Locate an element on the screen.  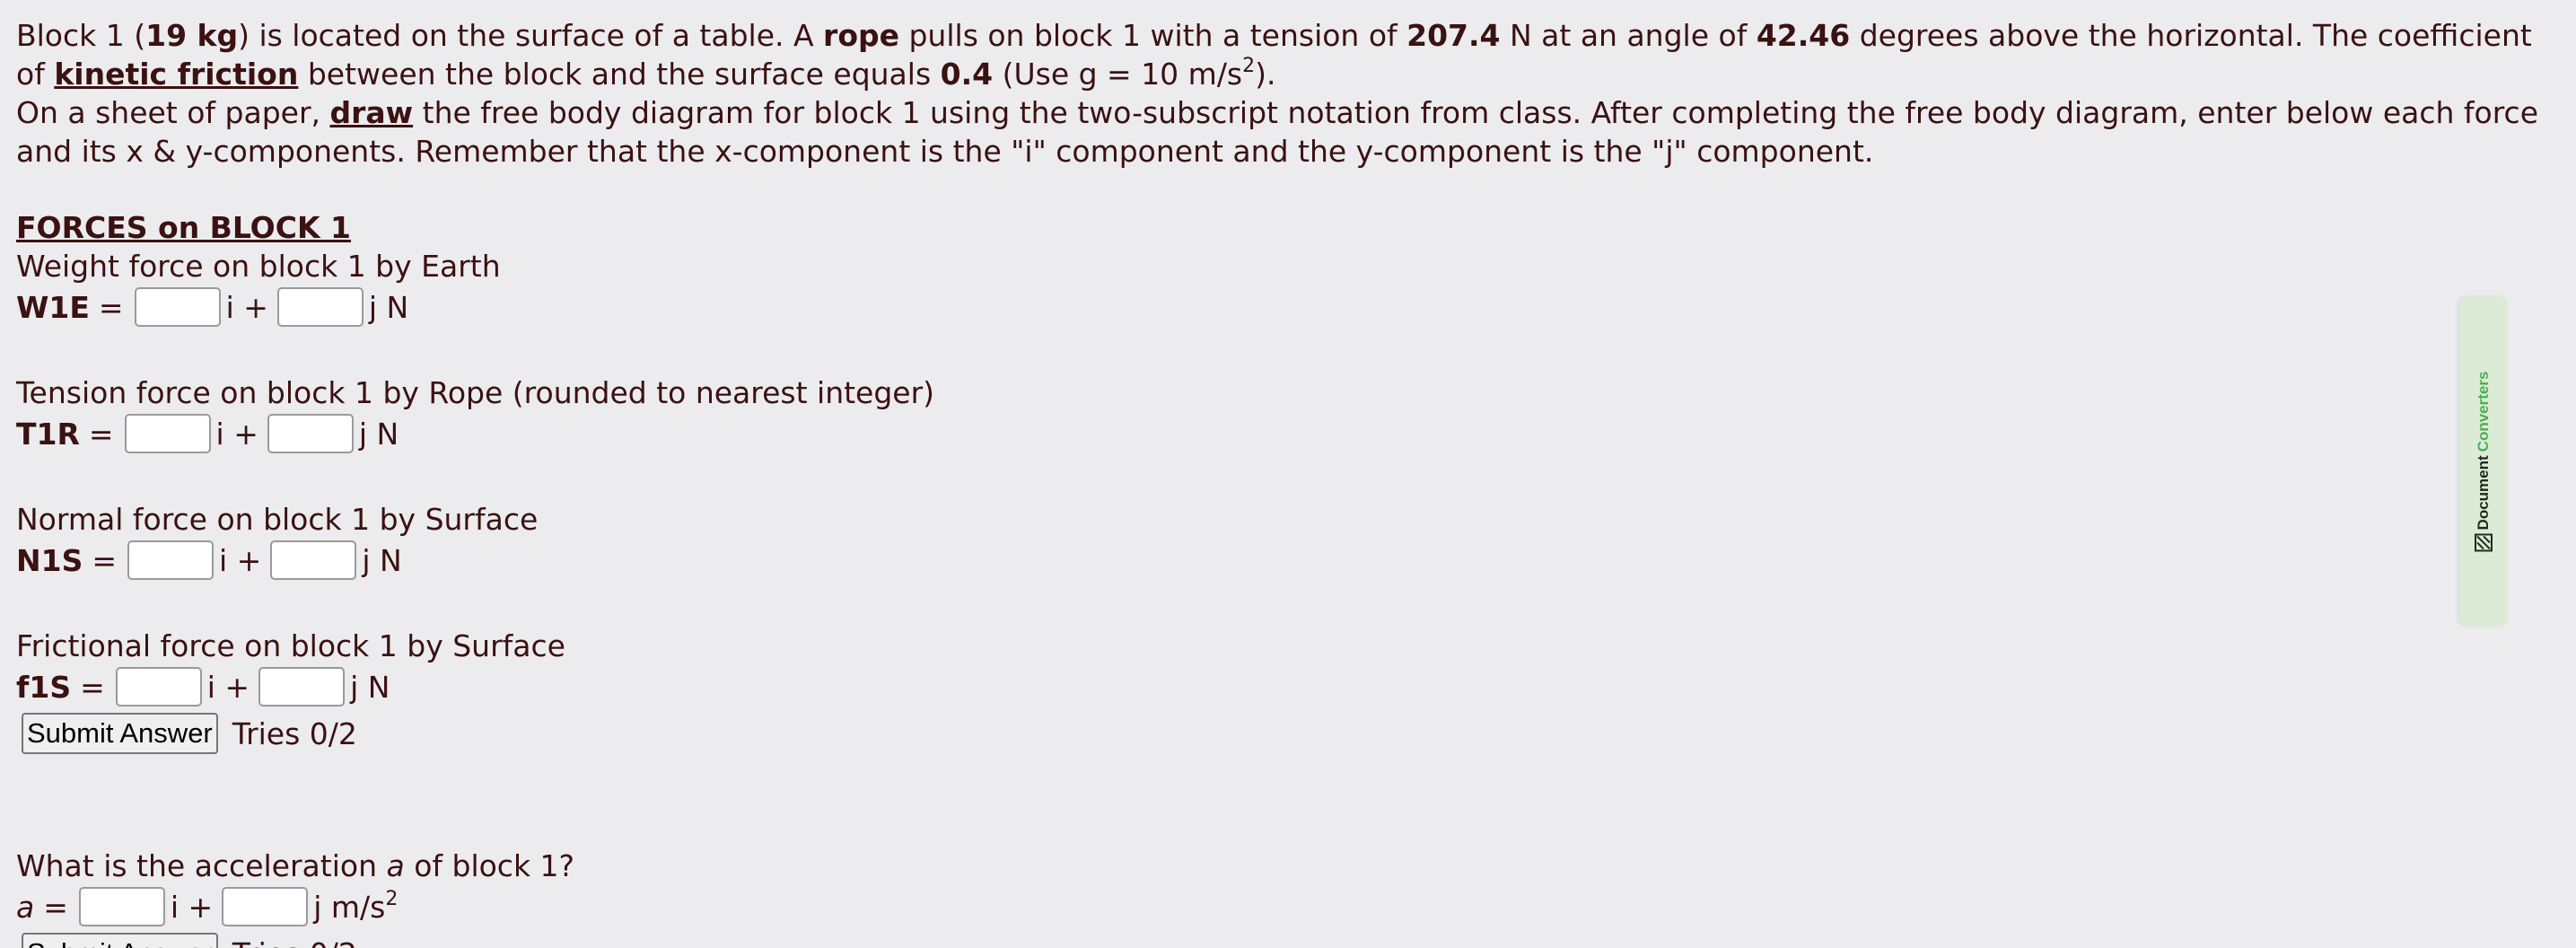
text: j m/s is located at coordinates (349, 907).